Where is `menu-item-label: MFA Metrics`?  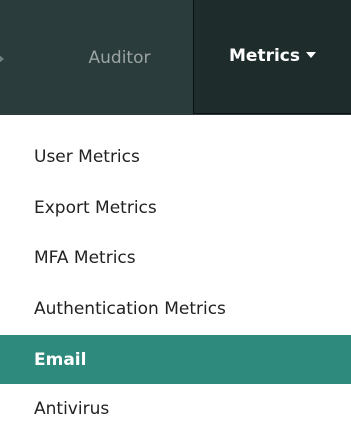
menu-item-label: MFA Metrics is located at coordinates (85, 258).